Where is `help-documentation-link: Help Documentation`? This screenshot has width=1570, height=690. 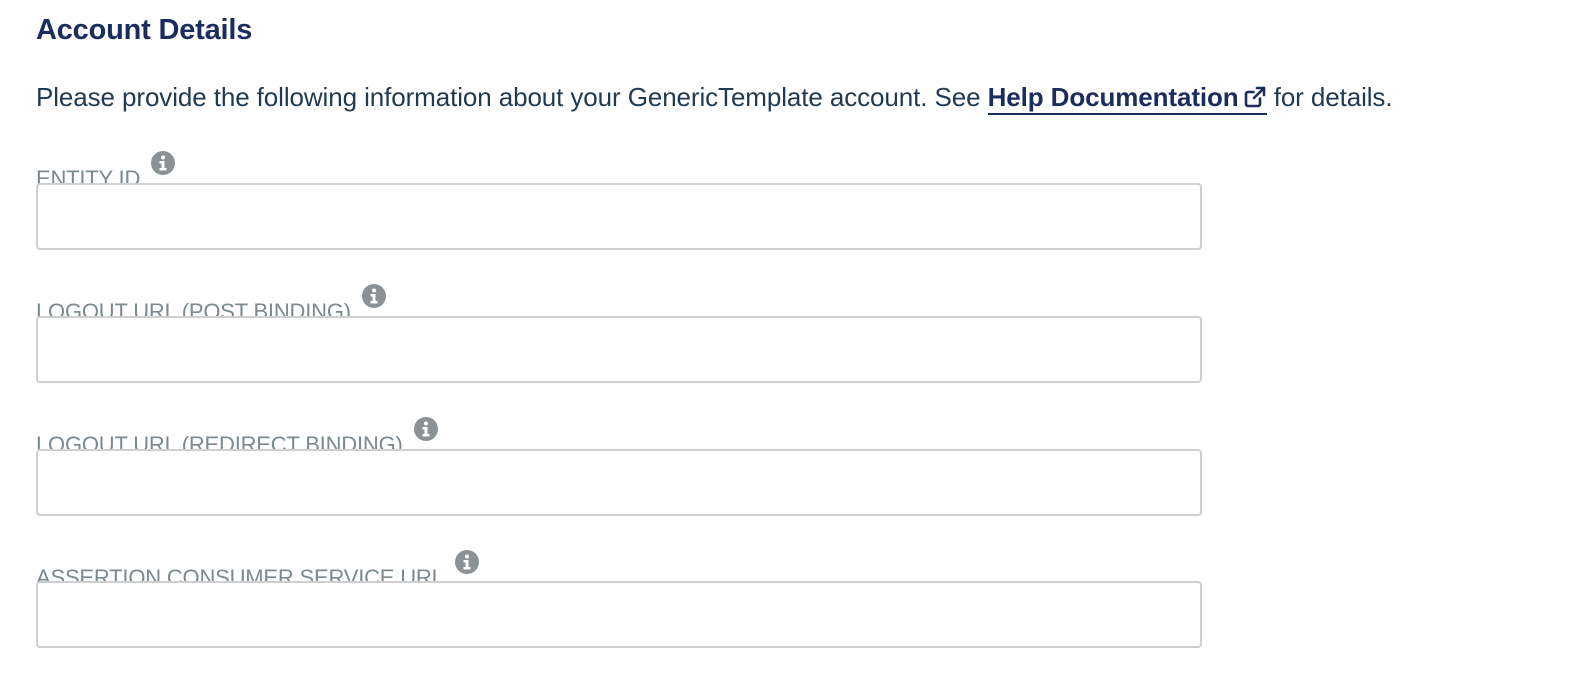
help-documentation-link: Help Documentation is located at coordinates (1127, 98).